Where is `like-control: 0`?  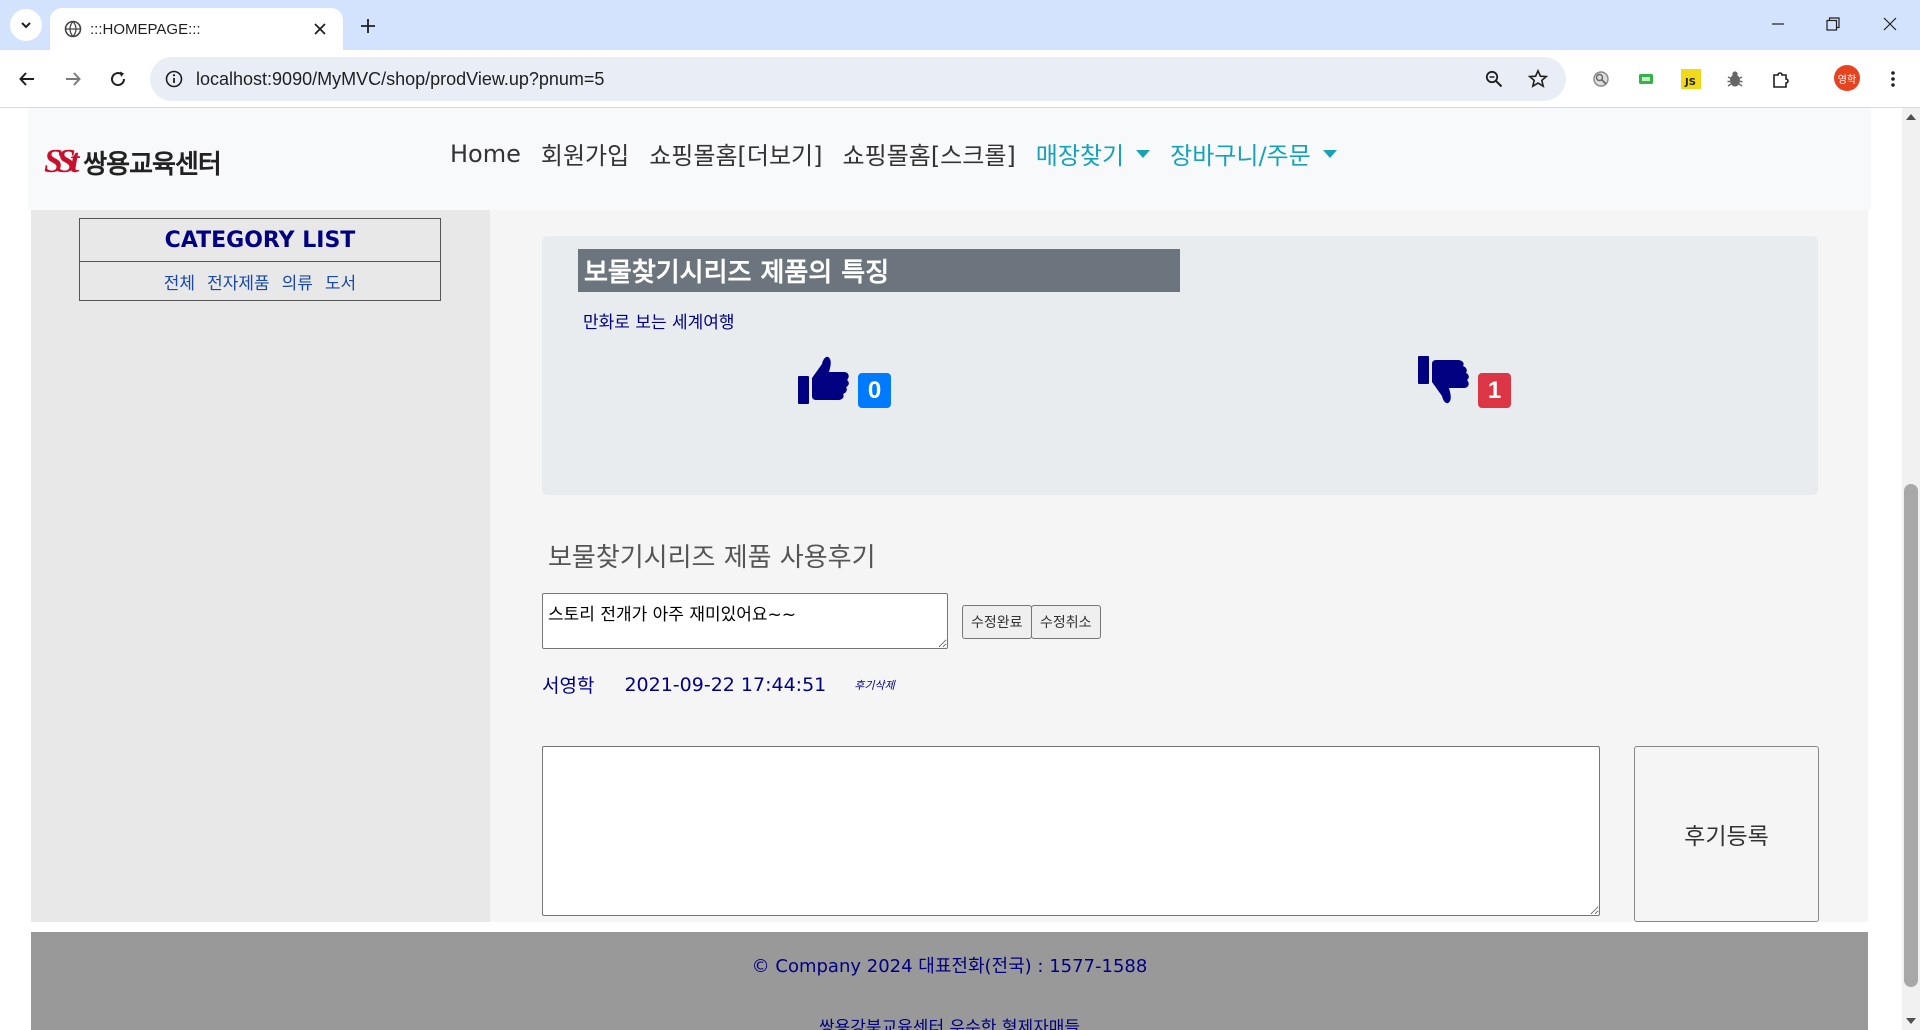 like-control: 0 is located at coordinates (844, 382).